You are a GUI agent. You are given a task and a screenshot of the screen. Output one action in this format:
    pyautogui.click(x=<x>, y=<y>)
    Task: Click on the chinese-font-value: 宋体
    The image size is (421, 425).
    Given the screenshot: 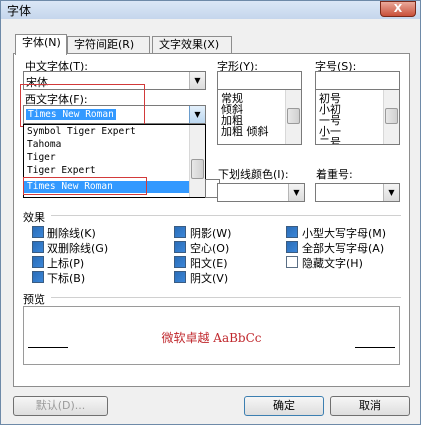 What is the action you would take?
    pyautogui.click(x=37, y=82)
    